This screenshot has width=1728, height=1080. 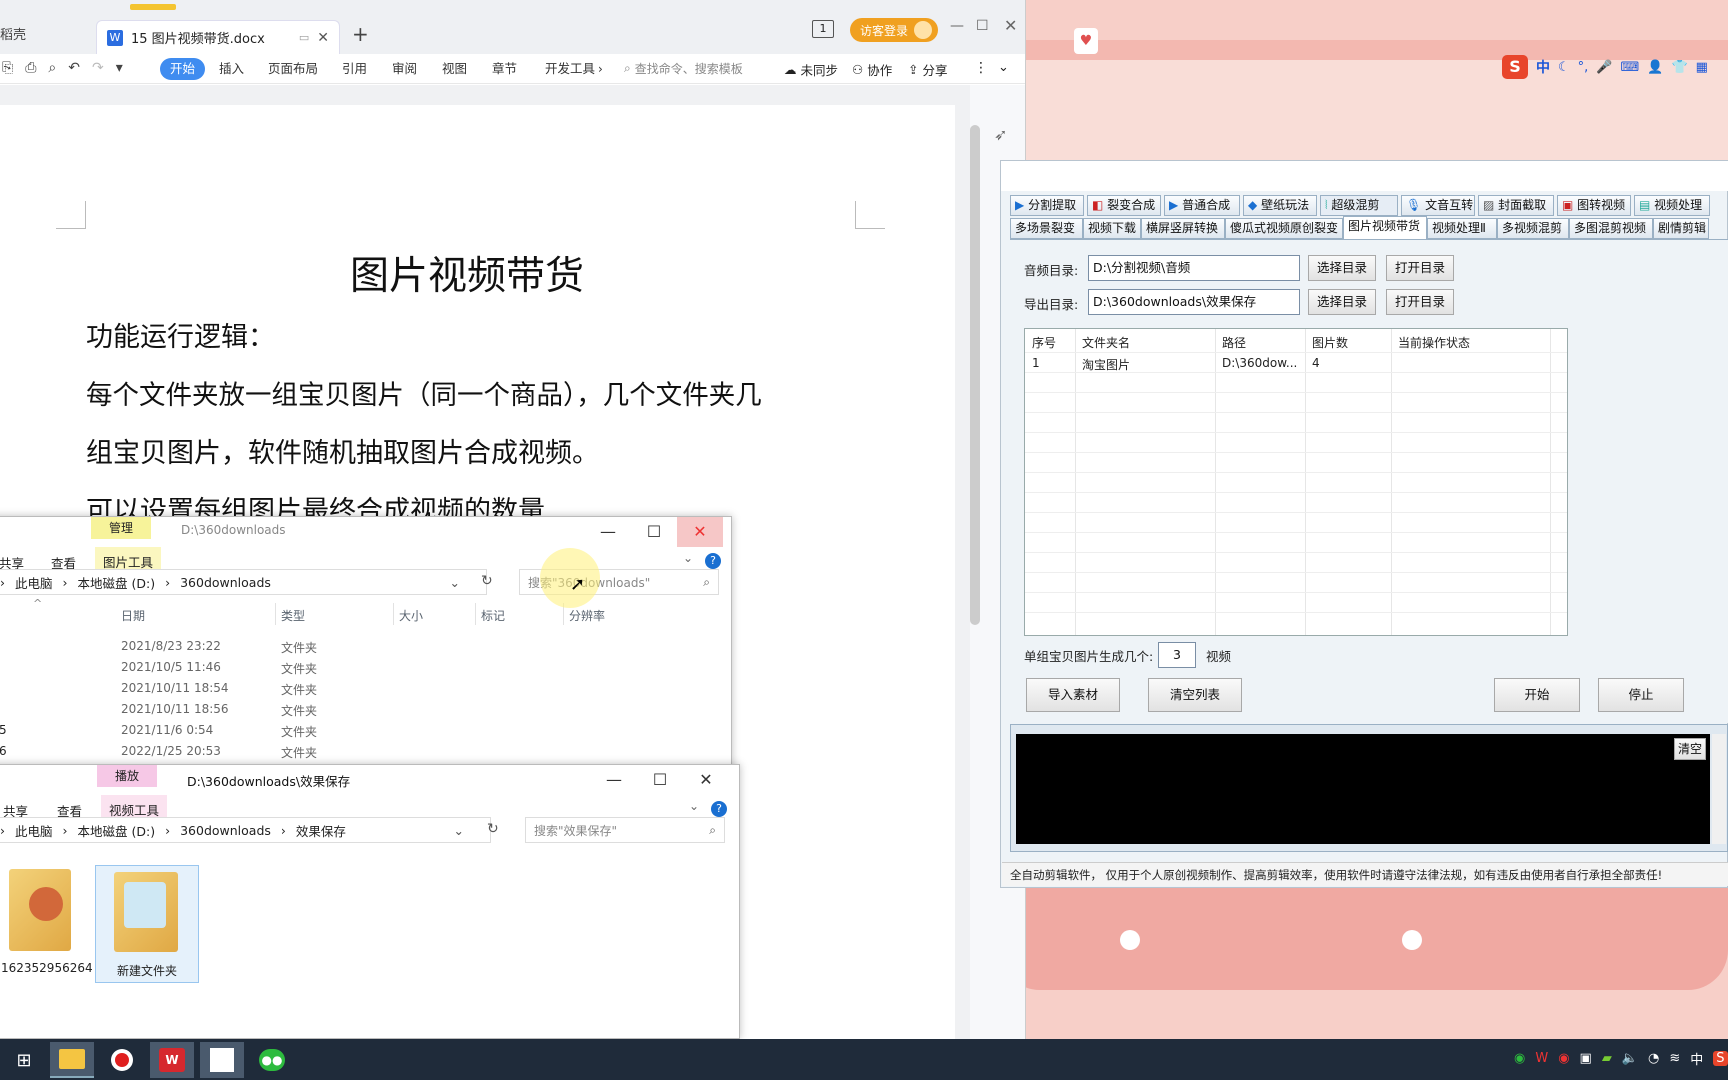 I want to click on import-material-button: 导入素材, so click(x=1073, y=695).